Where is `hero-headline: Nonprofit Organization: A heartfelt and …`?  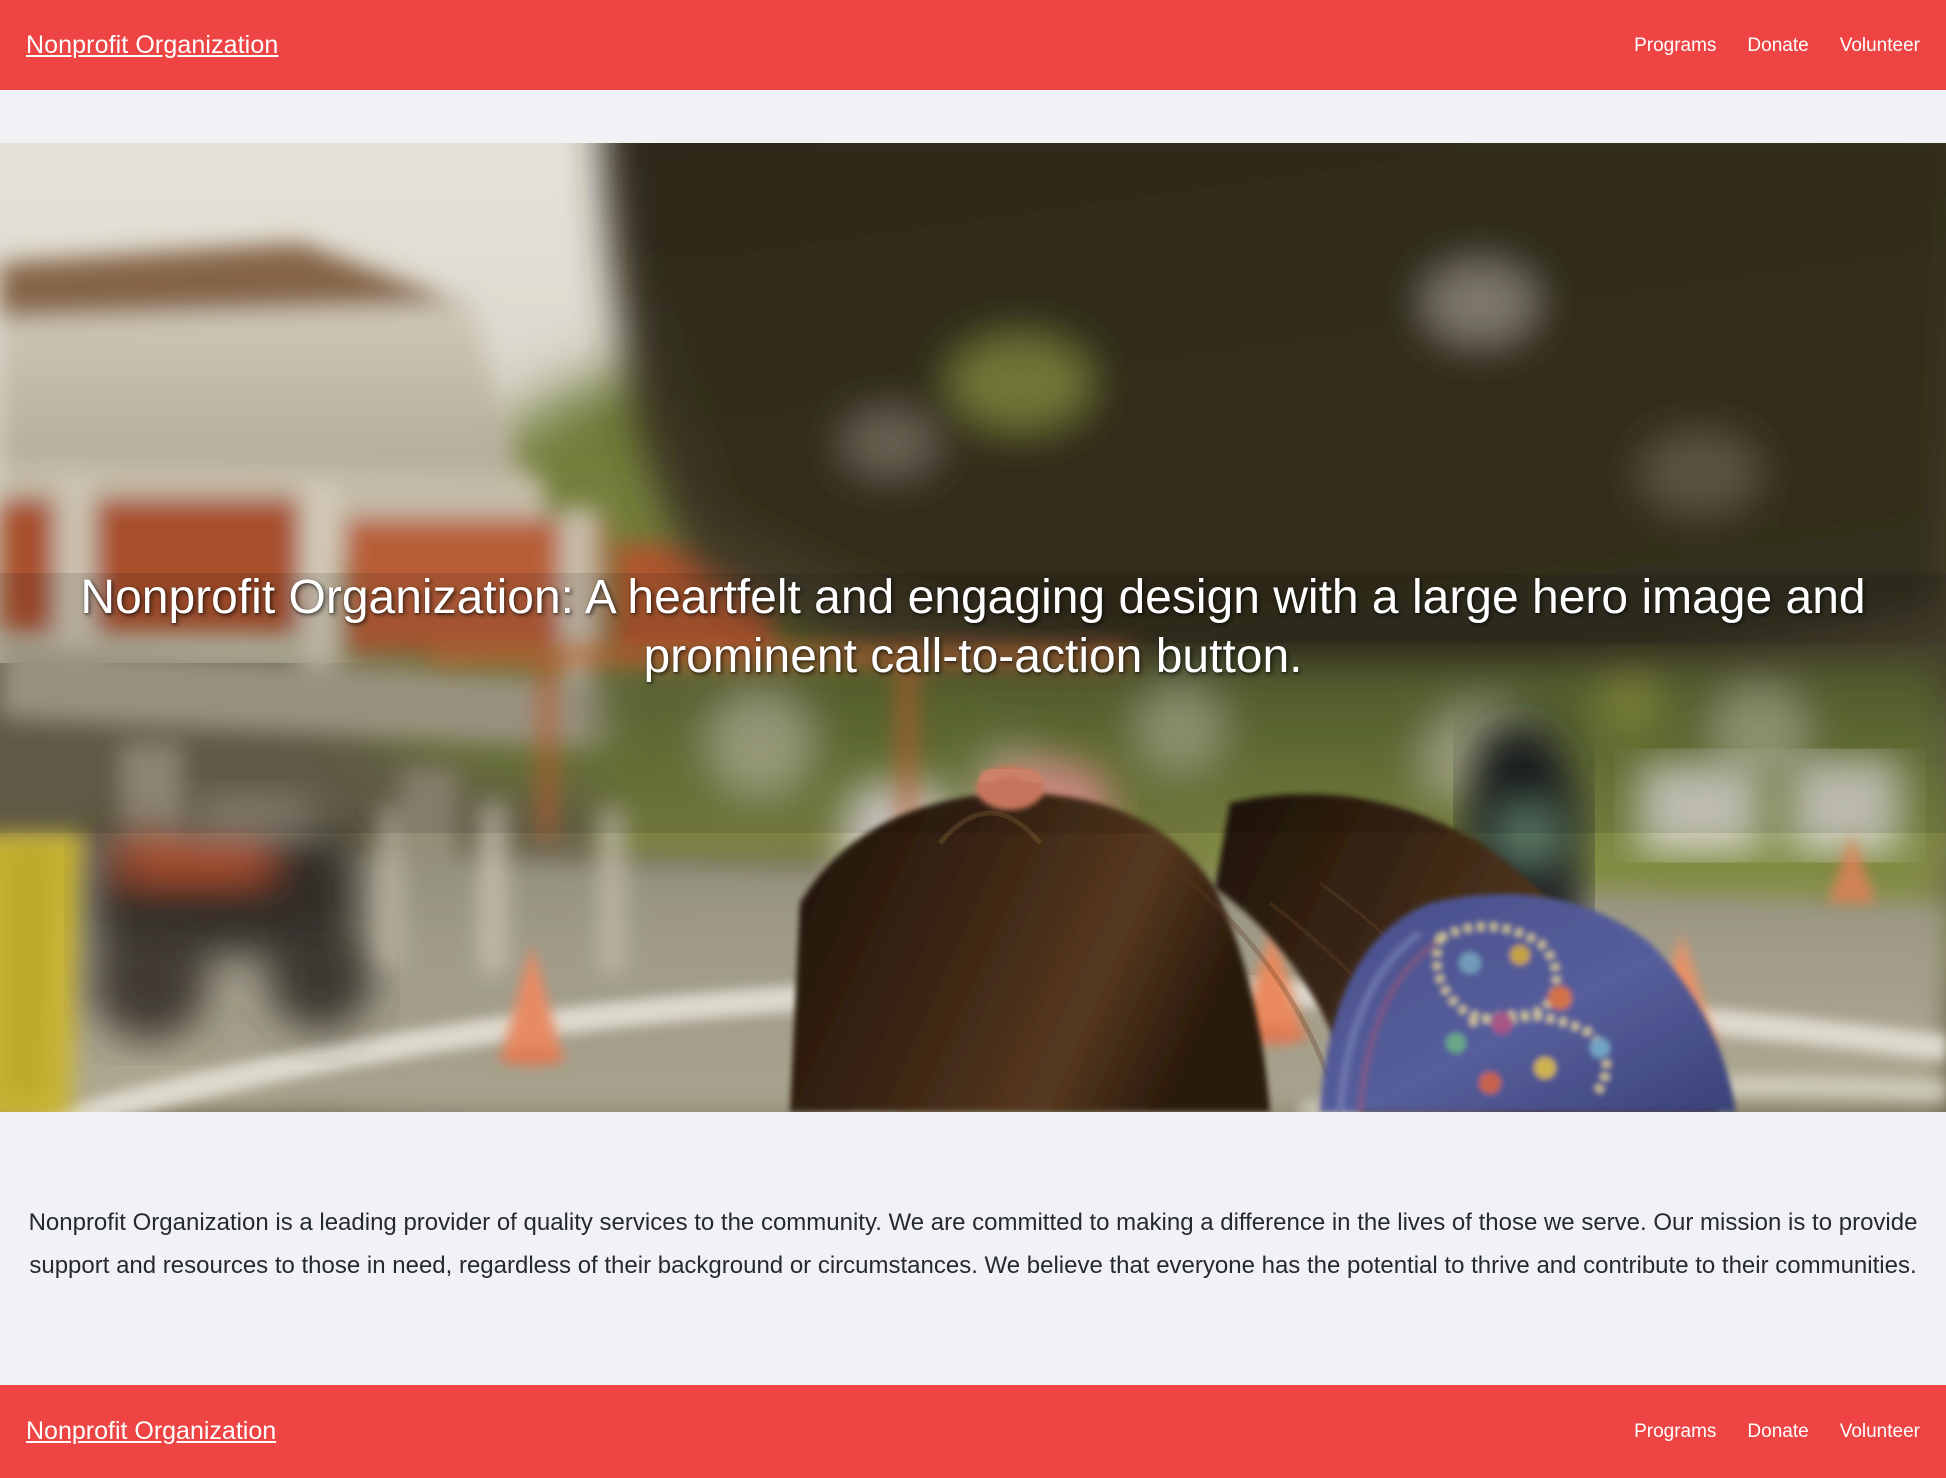 hero-headline: Nonprofit Organization: A heartfelt and … is located at coordinates (973, 626).